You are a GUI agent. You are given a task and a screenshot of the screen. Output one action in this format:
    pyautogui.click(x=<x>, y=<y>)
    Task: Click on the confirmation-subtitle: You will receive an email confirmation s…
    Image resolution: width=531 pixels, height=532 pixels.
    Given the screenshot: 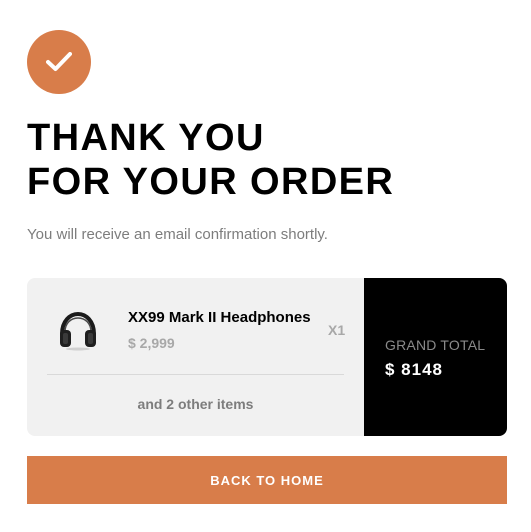 What is the action you would take?
    pyautogui.click(x=177, y=234)
    